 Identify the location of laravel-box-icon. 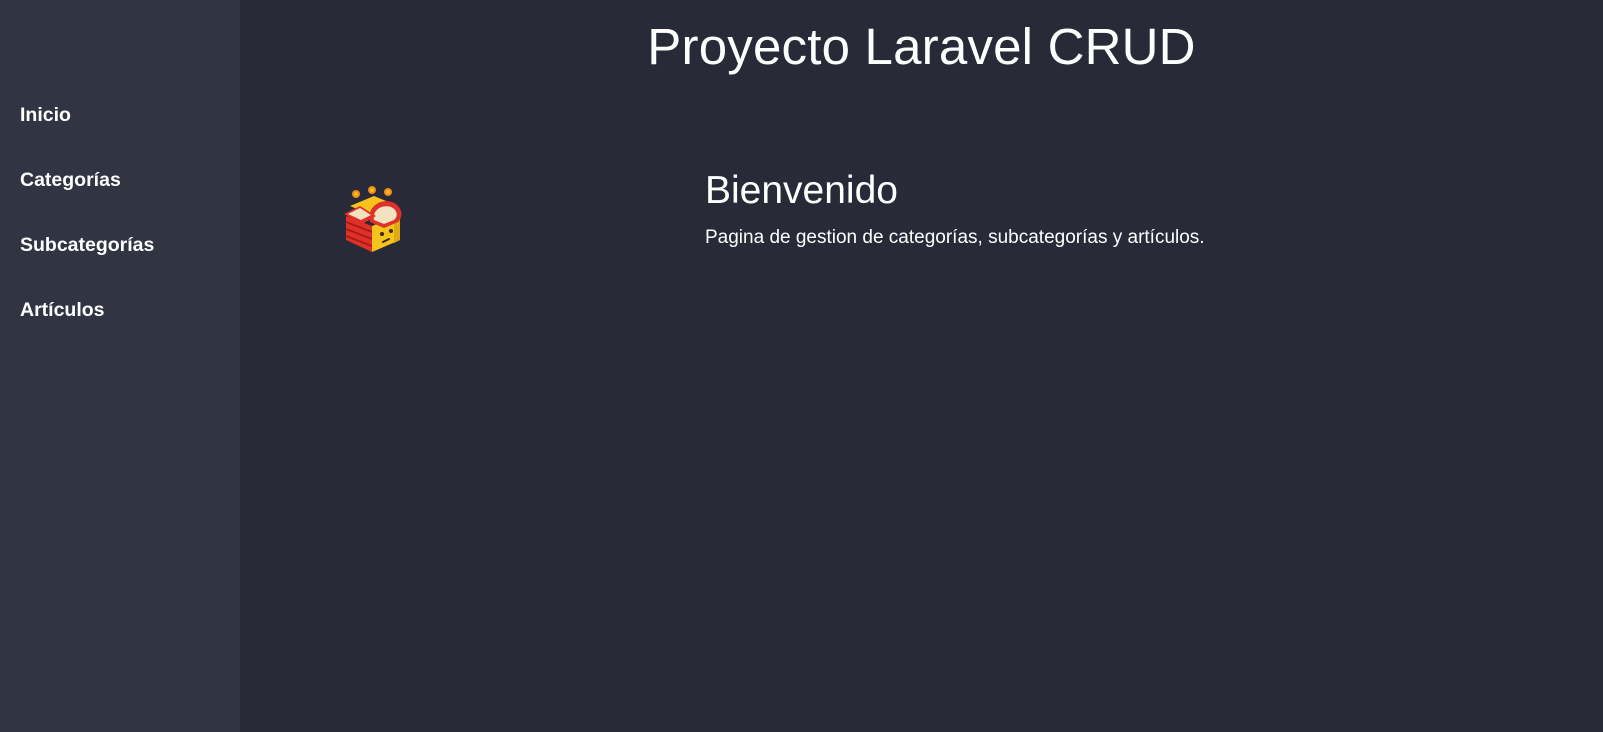
(373, 219).